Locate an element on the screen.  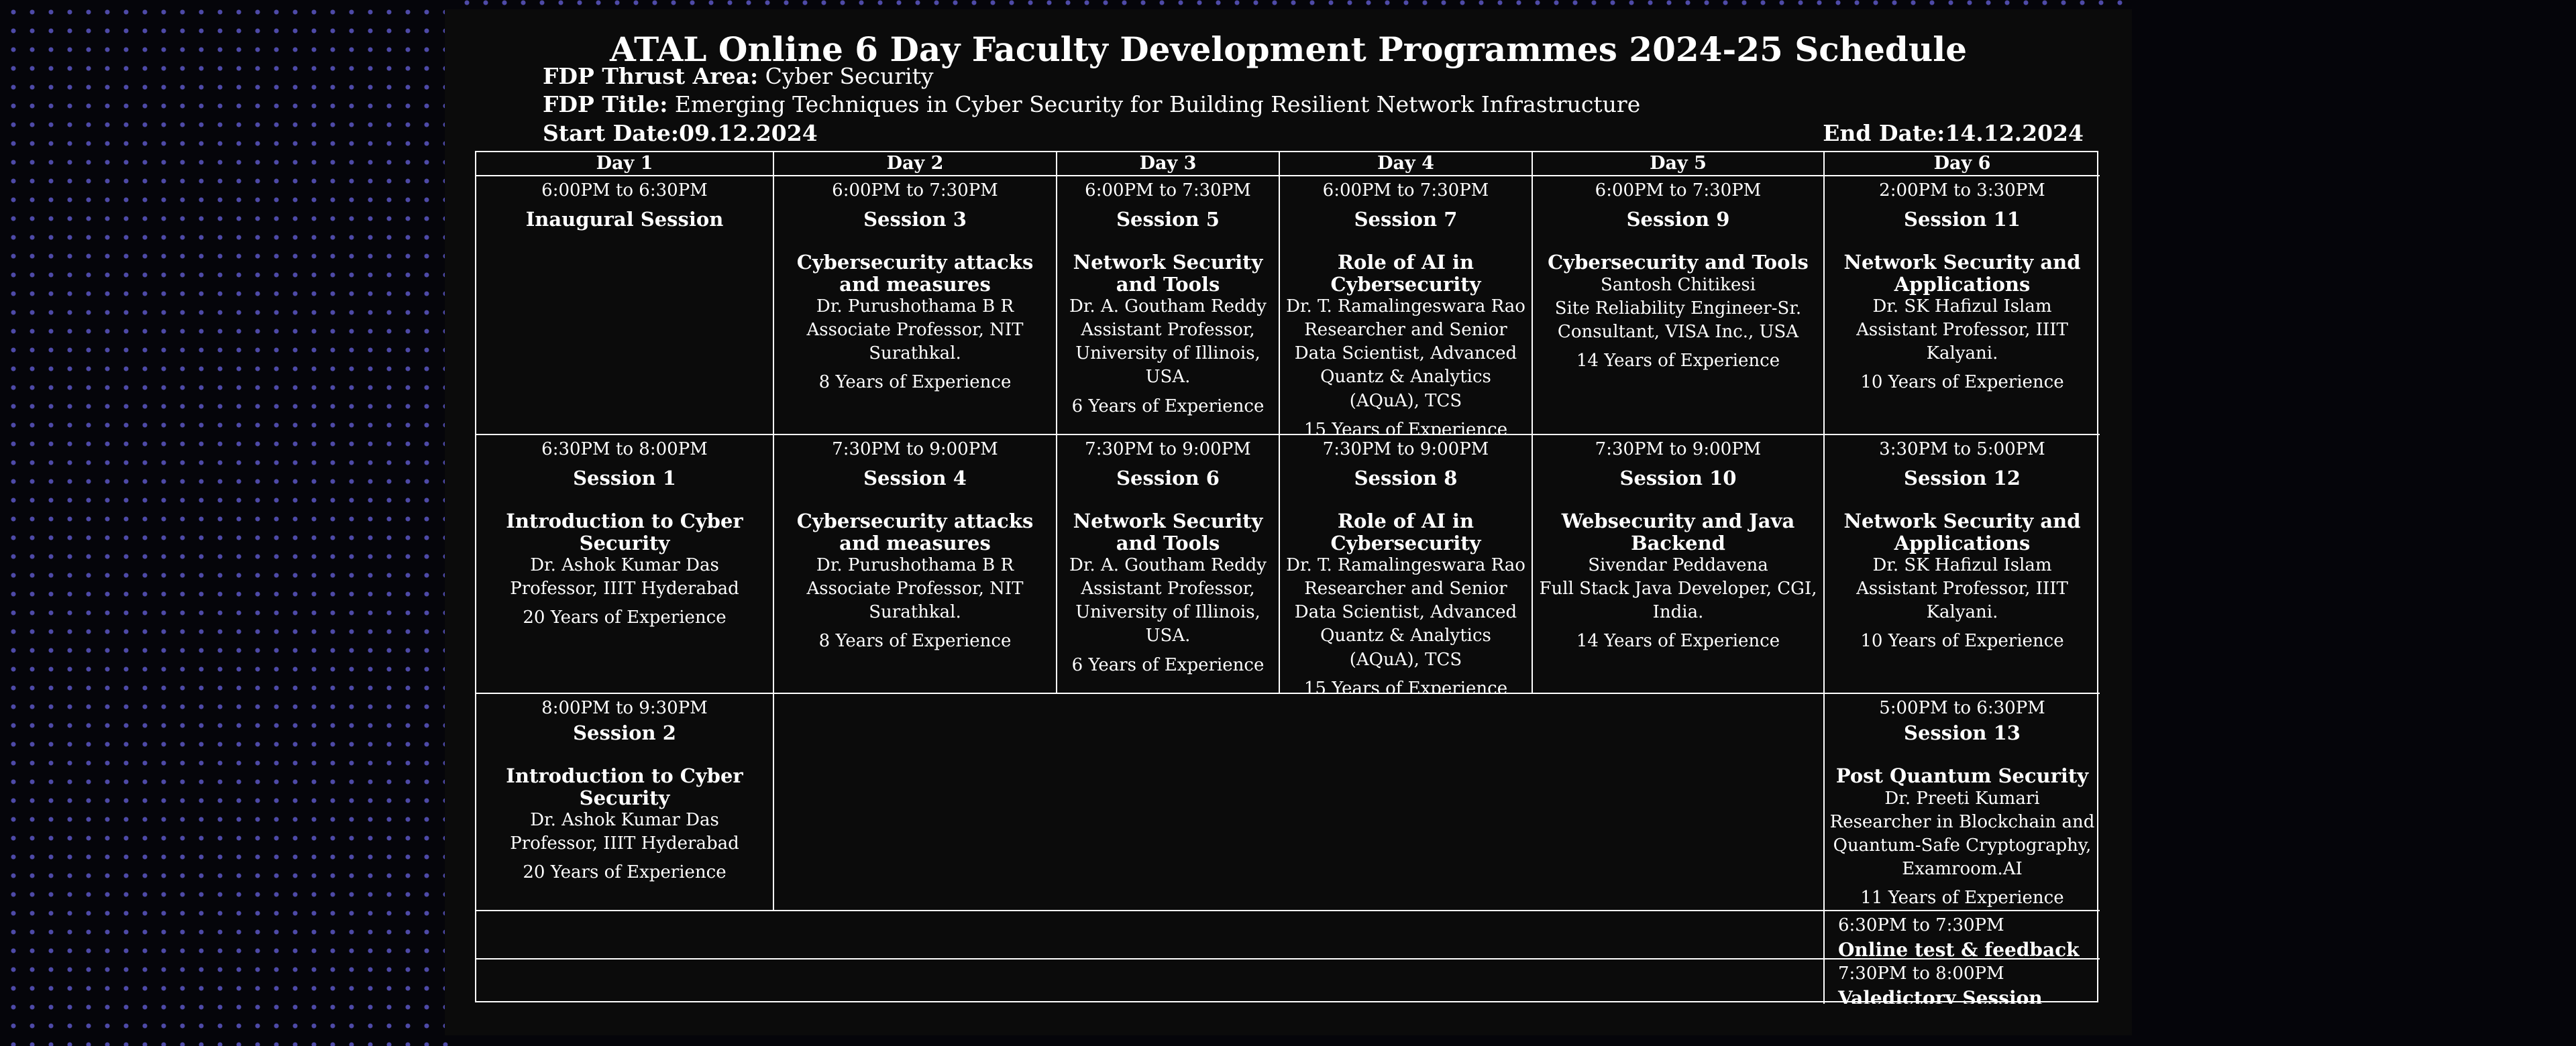
speaker-designation: Full Stack Java Developer, CGI, India. is located at coordinates (1678, 601).